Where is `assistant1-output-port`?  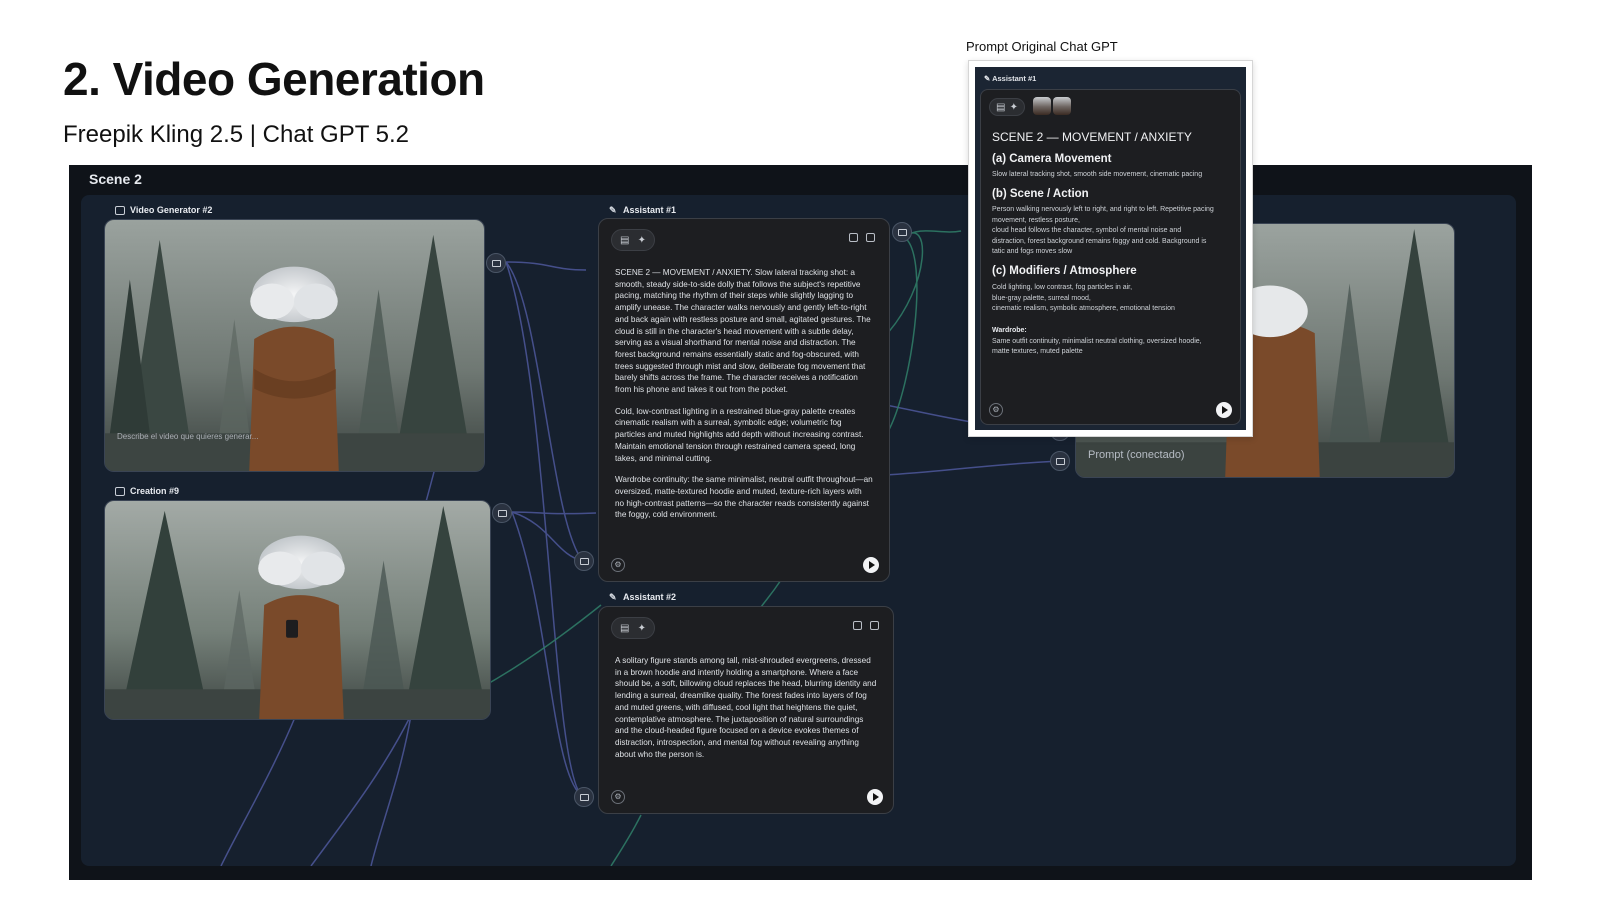 assistant1-output-port is located at coordinates (902, 232).